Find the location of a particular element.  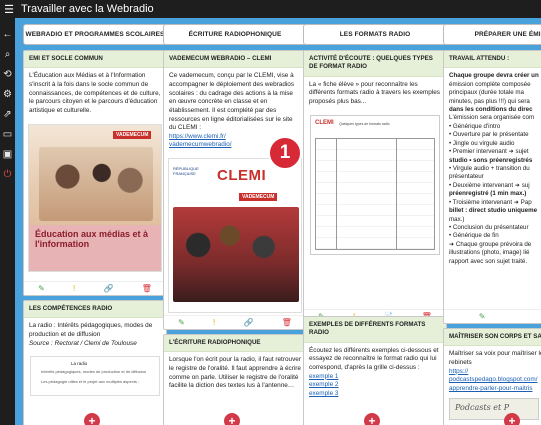

column-header: WEBRADIO ET PROGRAMMES SCOLAIRES is located at coordinates (95, 34).